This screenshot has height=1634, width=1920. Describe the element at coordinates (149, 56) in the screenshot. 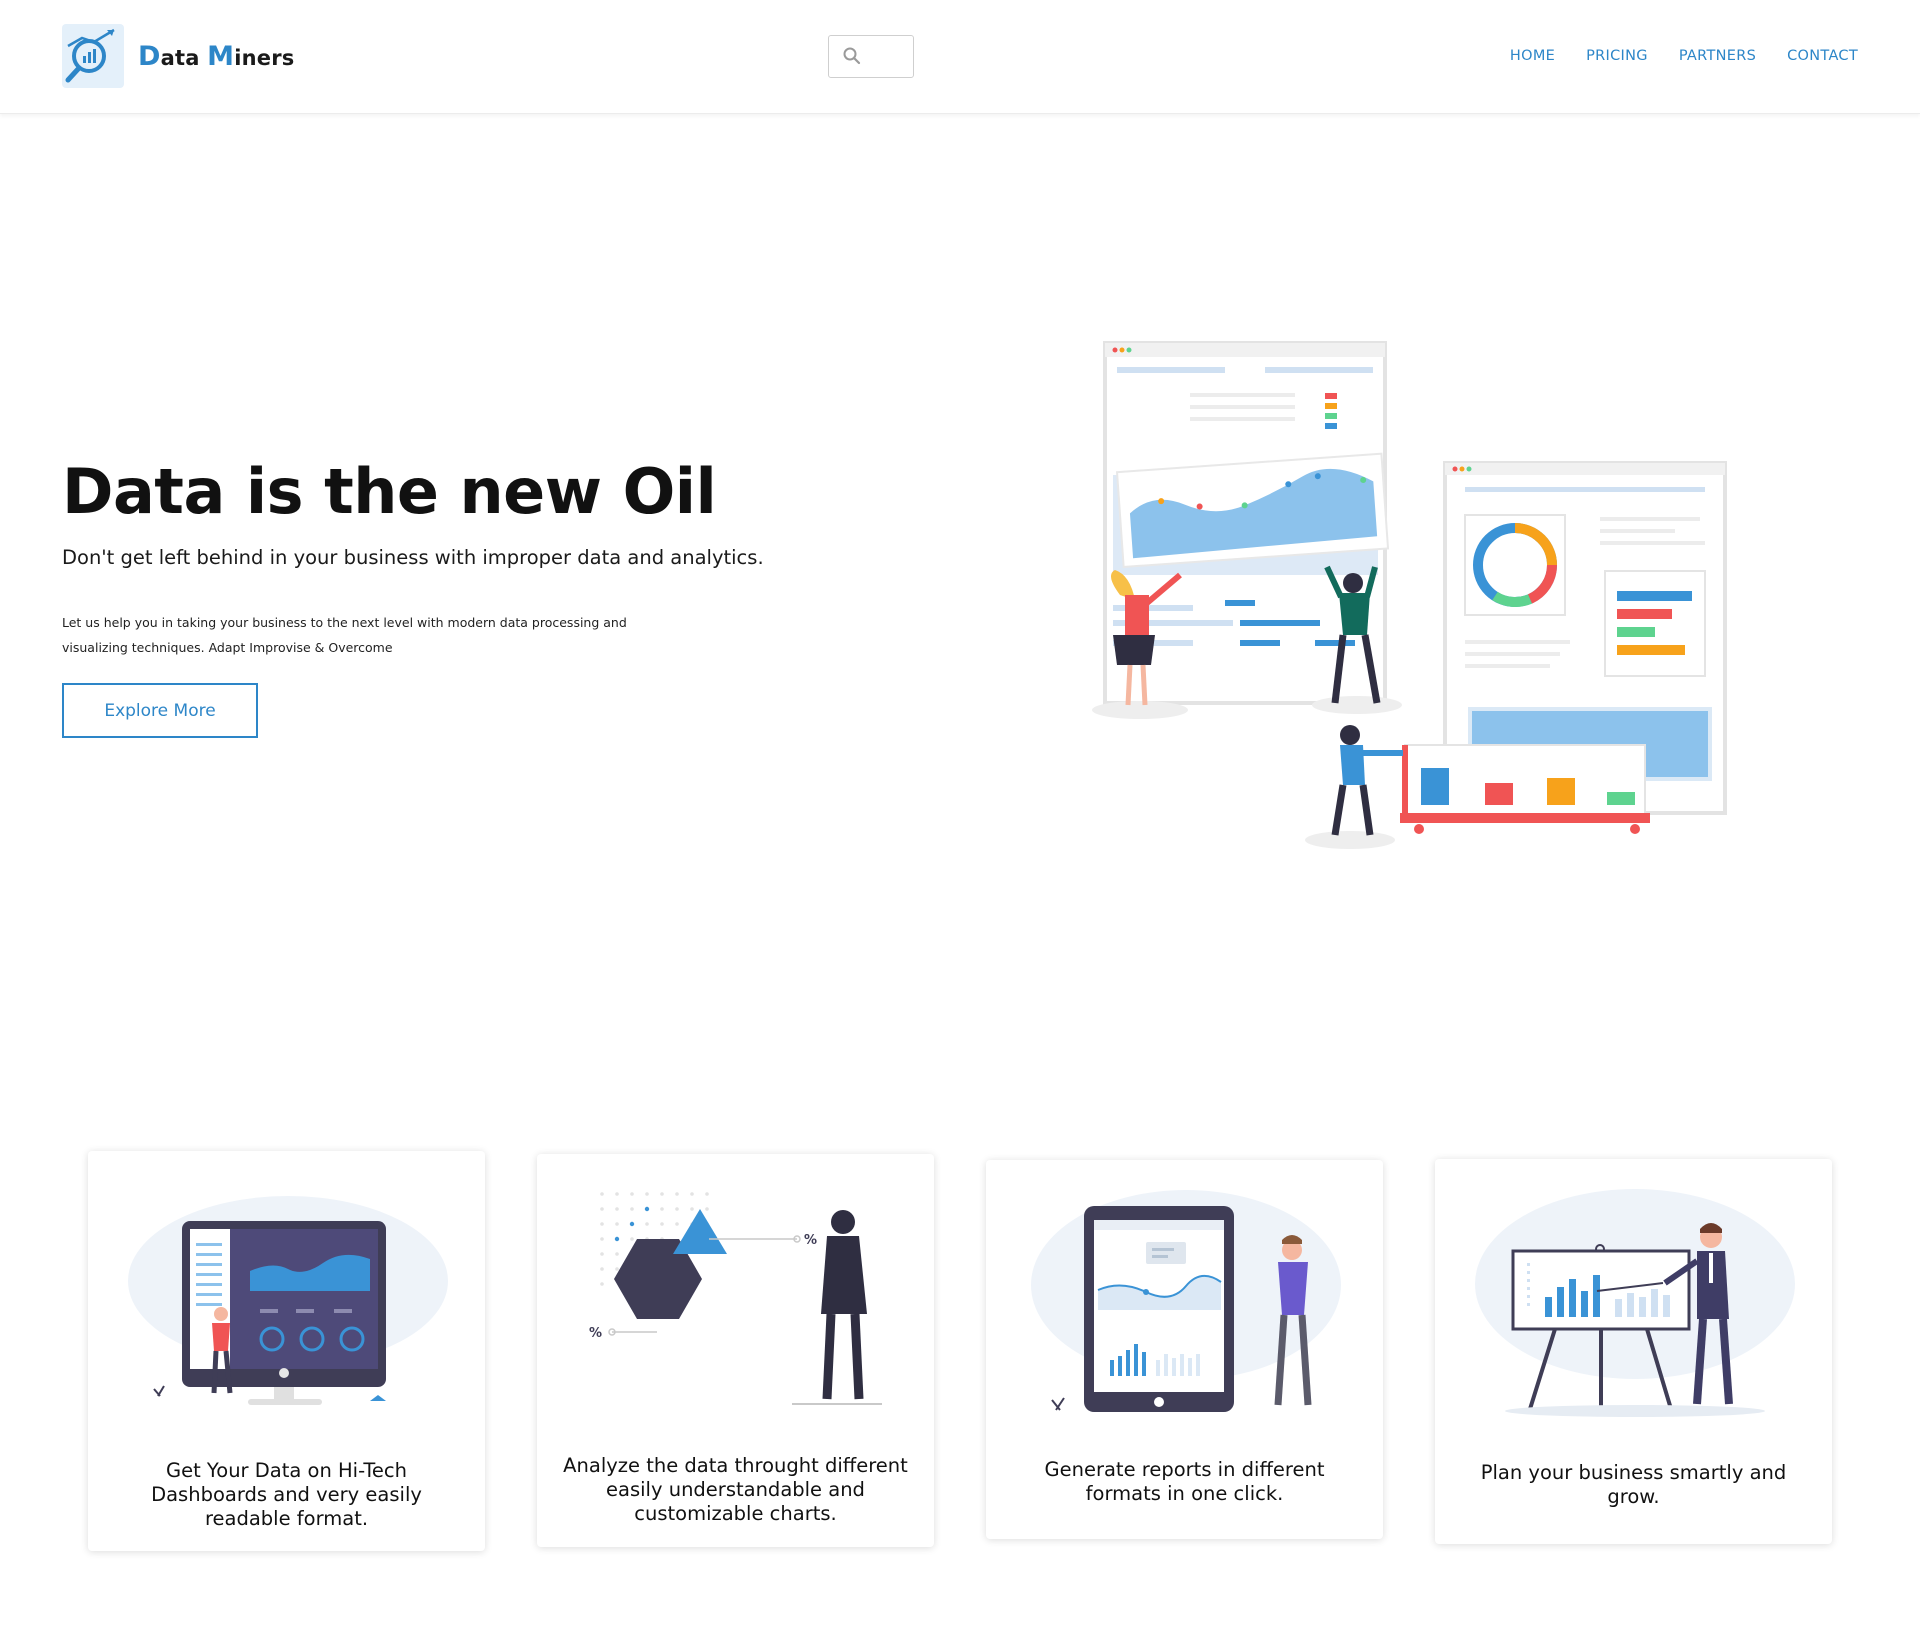

I see `brand-initial-d: D` at that location.